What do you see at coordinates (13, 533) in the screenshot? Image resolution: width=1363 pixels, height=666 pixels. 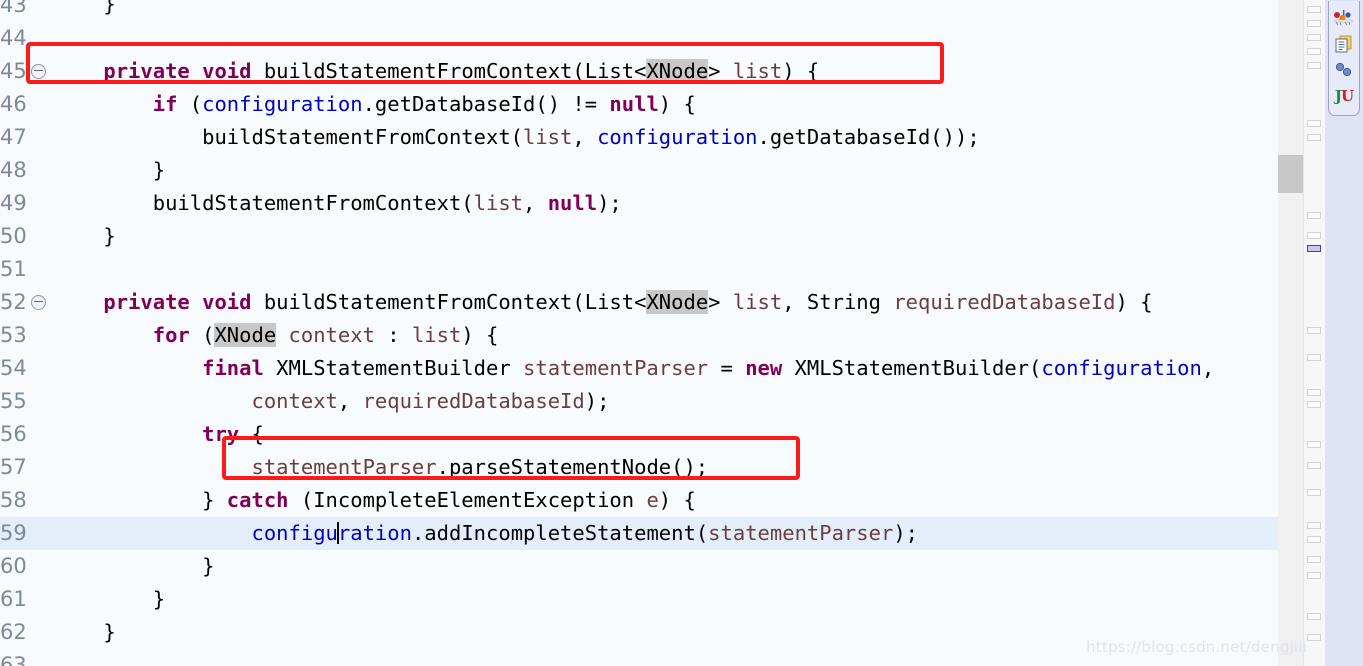 I see `line-number: 59` at bounding box center [13, 533].